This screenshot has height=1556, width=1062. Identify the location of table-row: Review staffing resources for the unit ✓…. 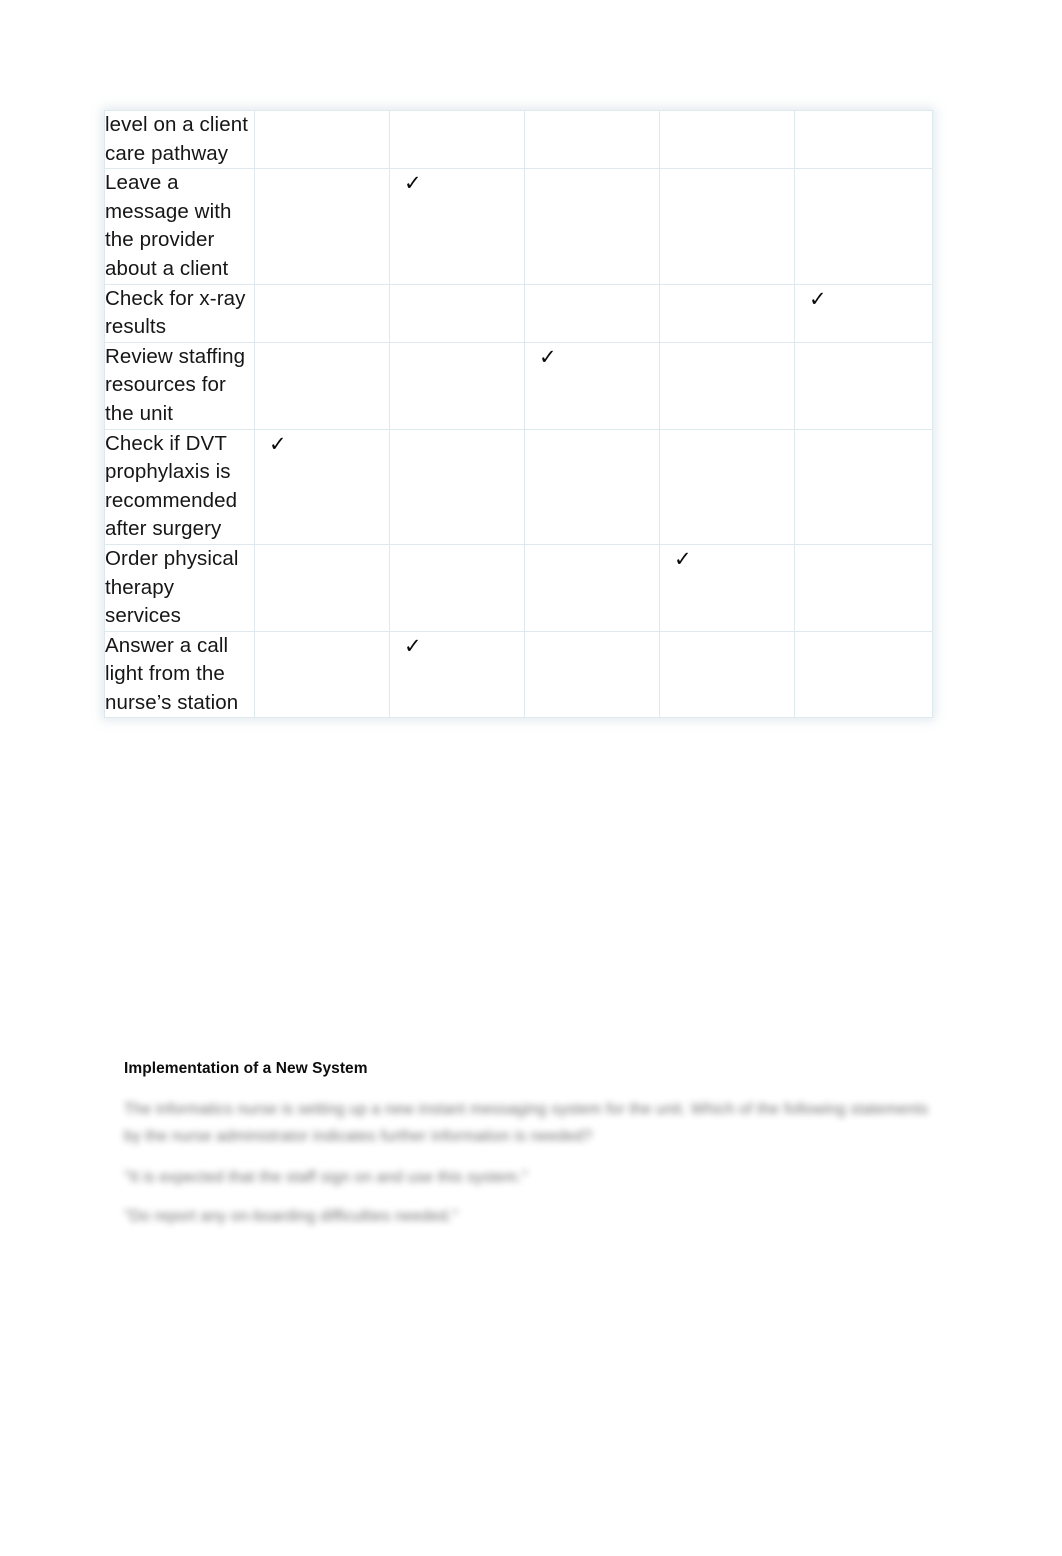
(518, 385).